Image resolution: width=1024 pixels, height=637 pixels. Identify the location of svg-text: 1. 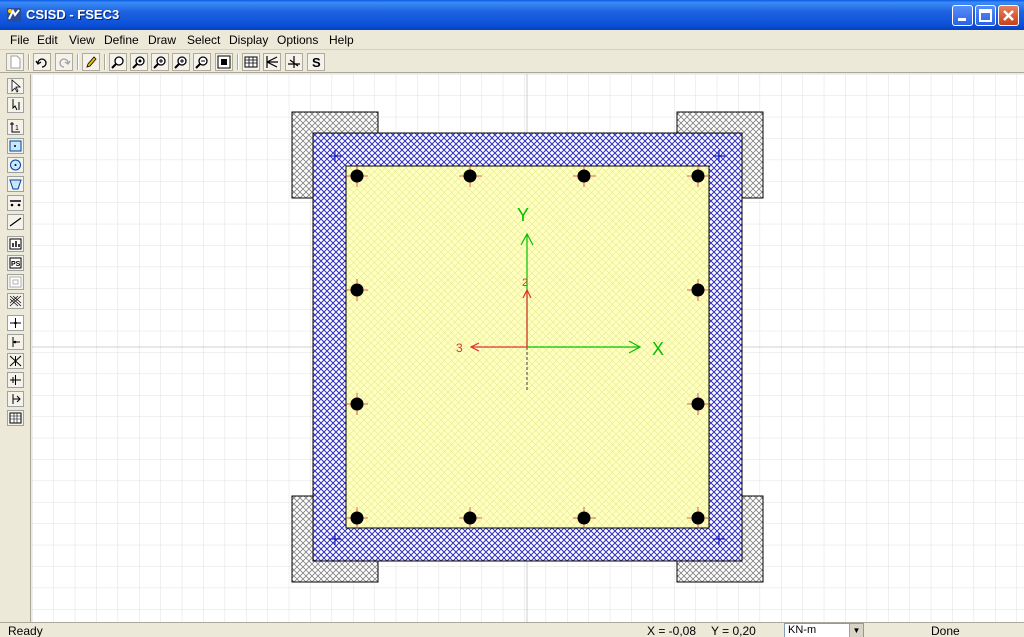
(17, 128).